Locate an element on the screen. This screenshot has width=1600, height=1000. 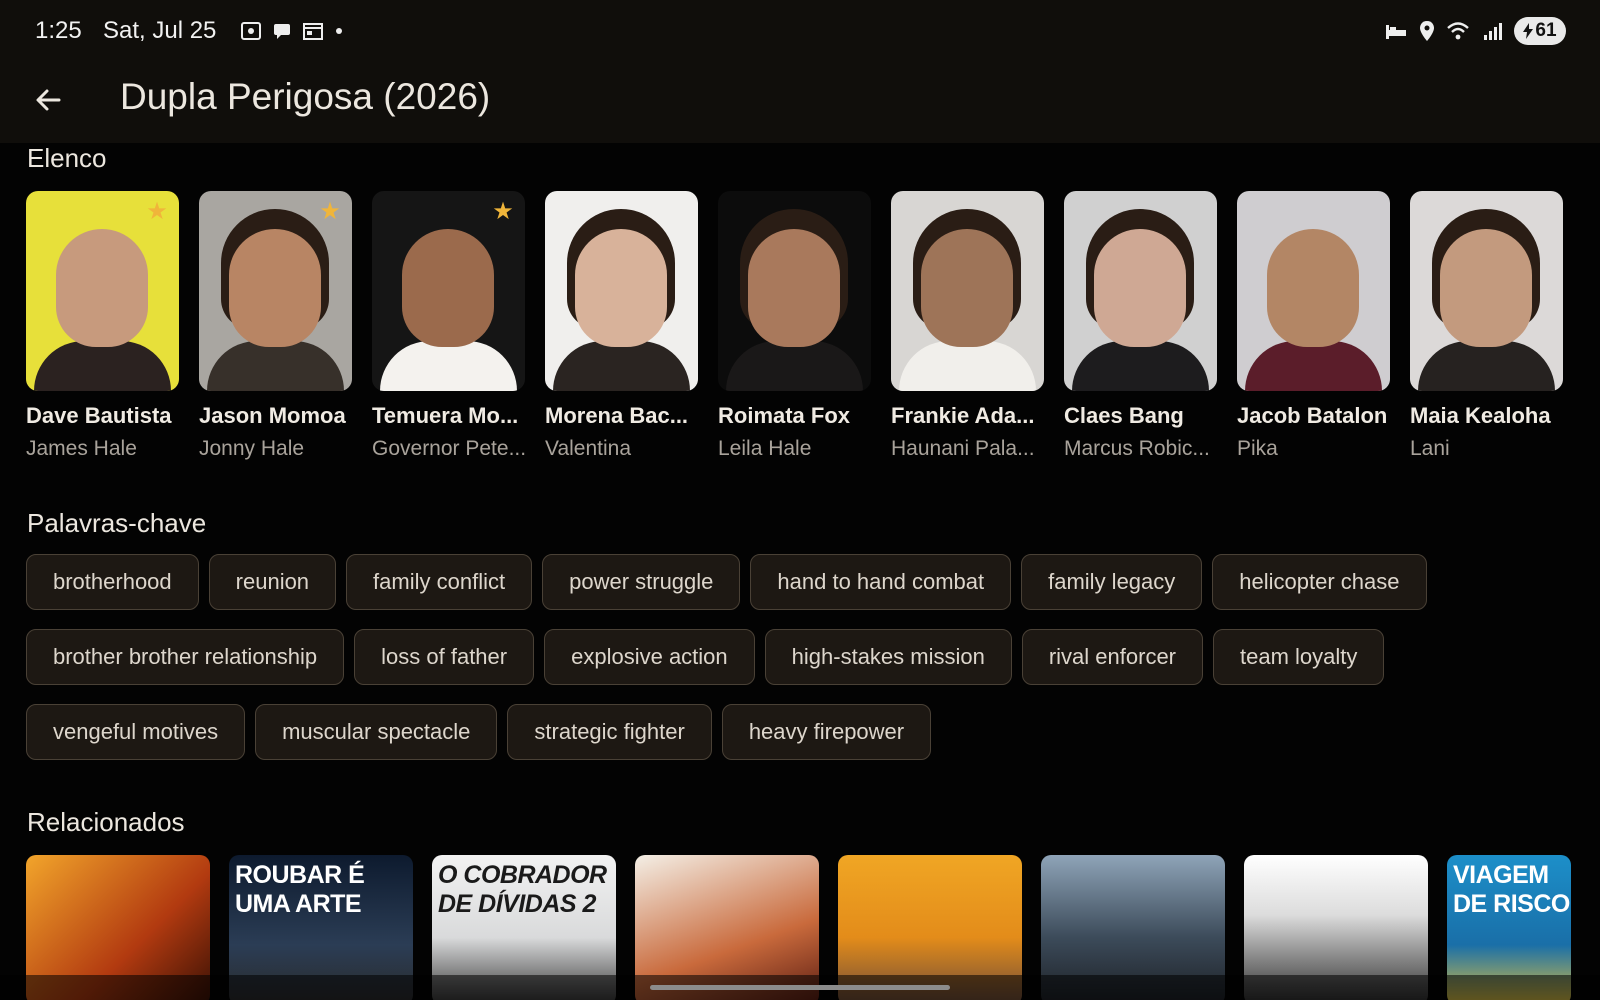
cast-card: Roimata Fox Leila Hale is located at coordinates (794, 326).